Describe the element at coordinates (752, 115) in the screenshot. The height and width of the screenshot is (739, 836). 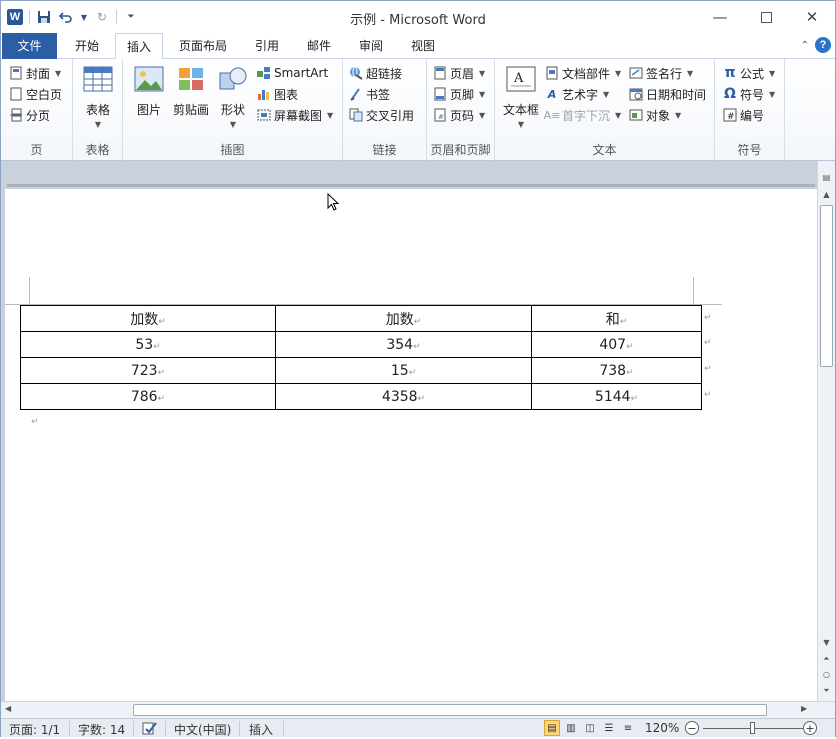
I see `numbering-label: 编号` at that location.